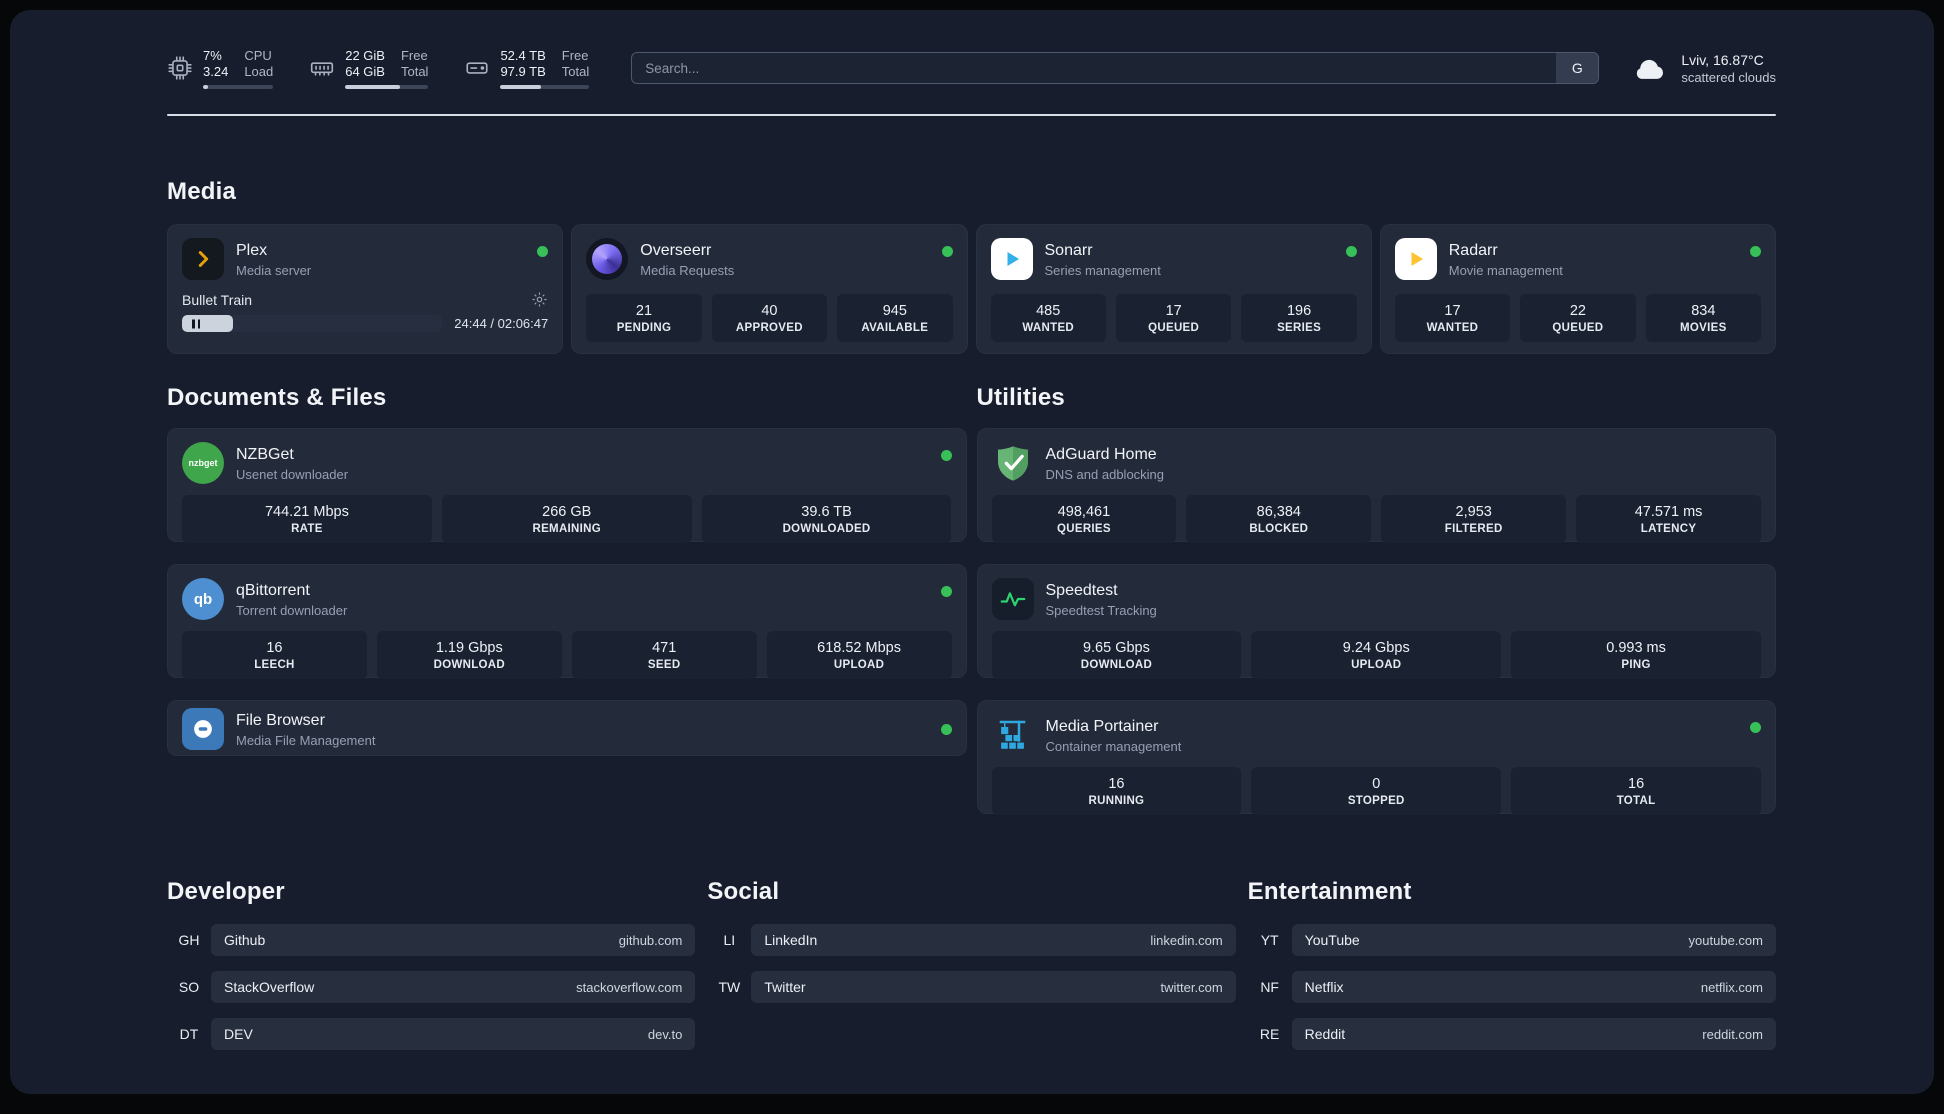  Describe the element at coordinates (1101, 454) in the screenshot. I see `app-name: AdGuard Home` at that location.